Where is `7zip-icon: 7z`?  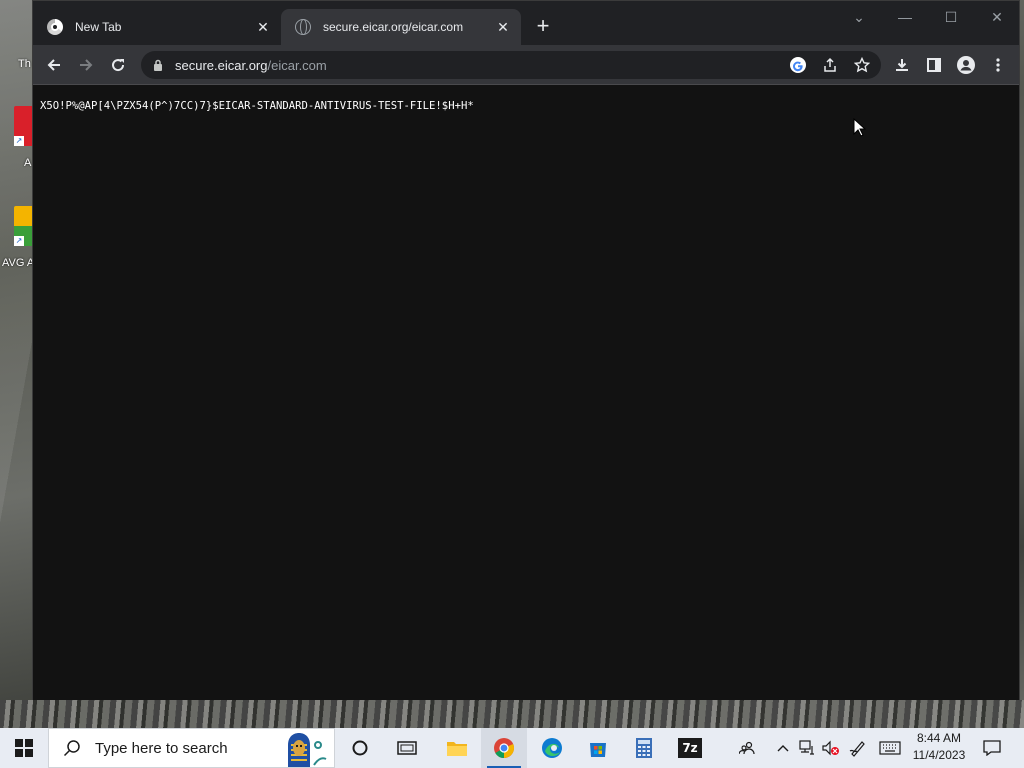 7zip-icon: 7z is located at coordinates (690, 748).